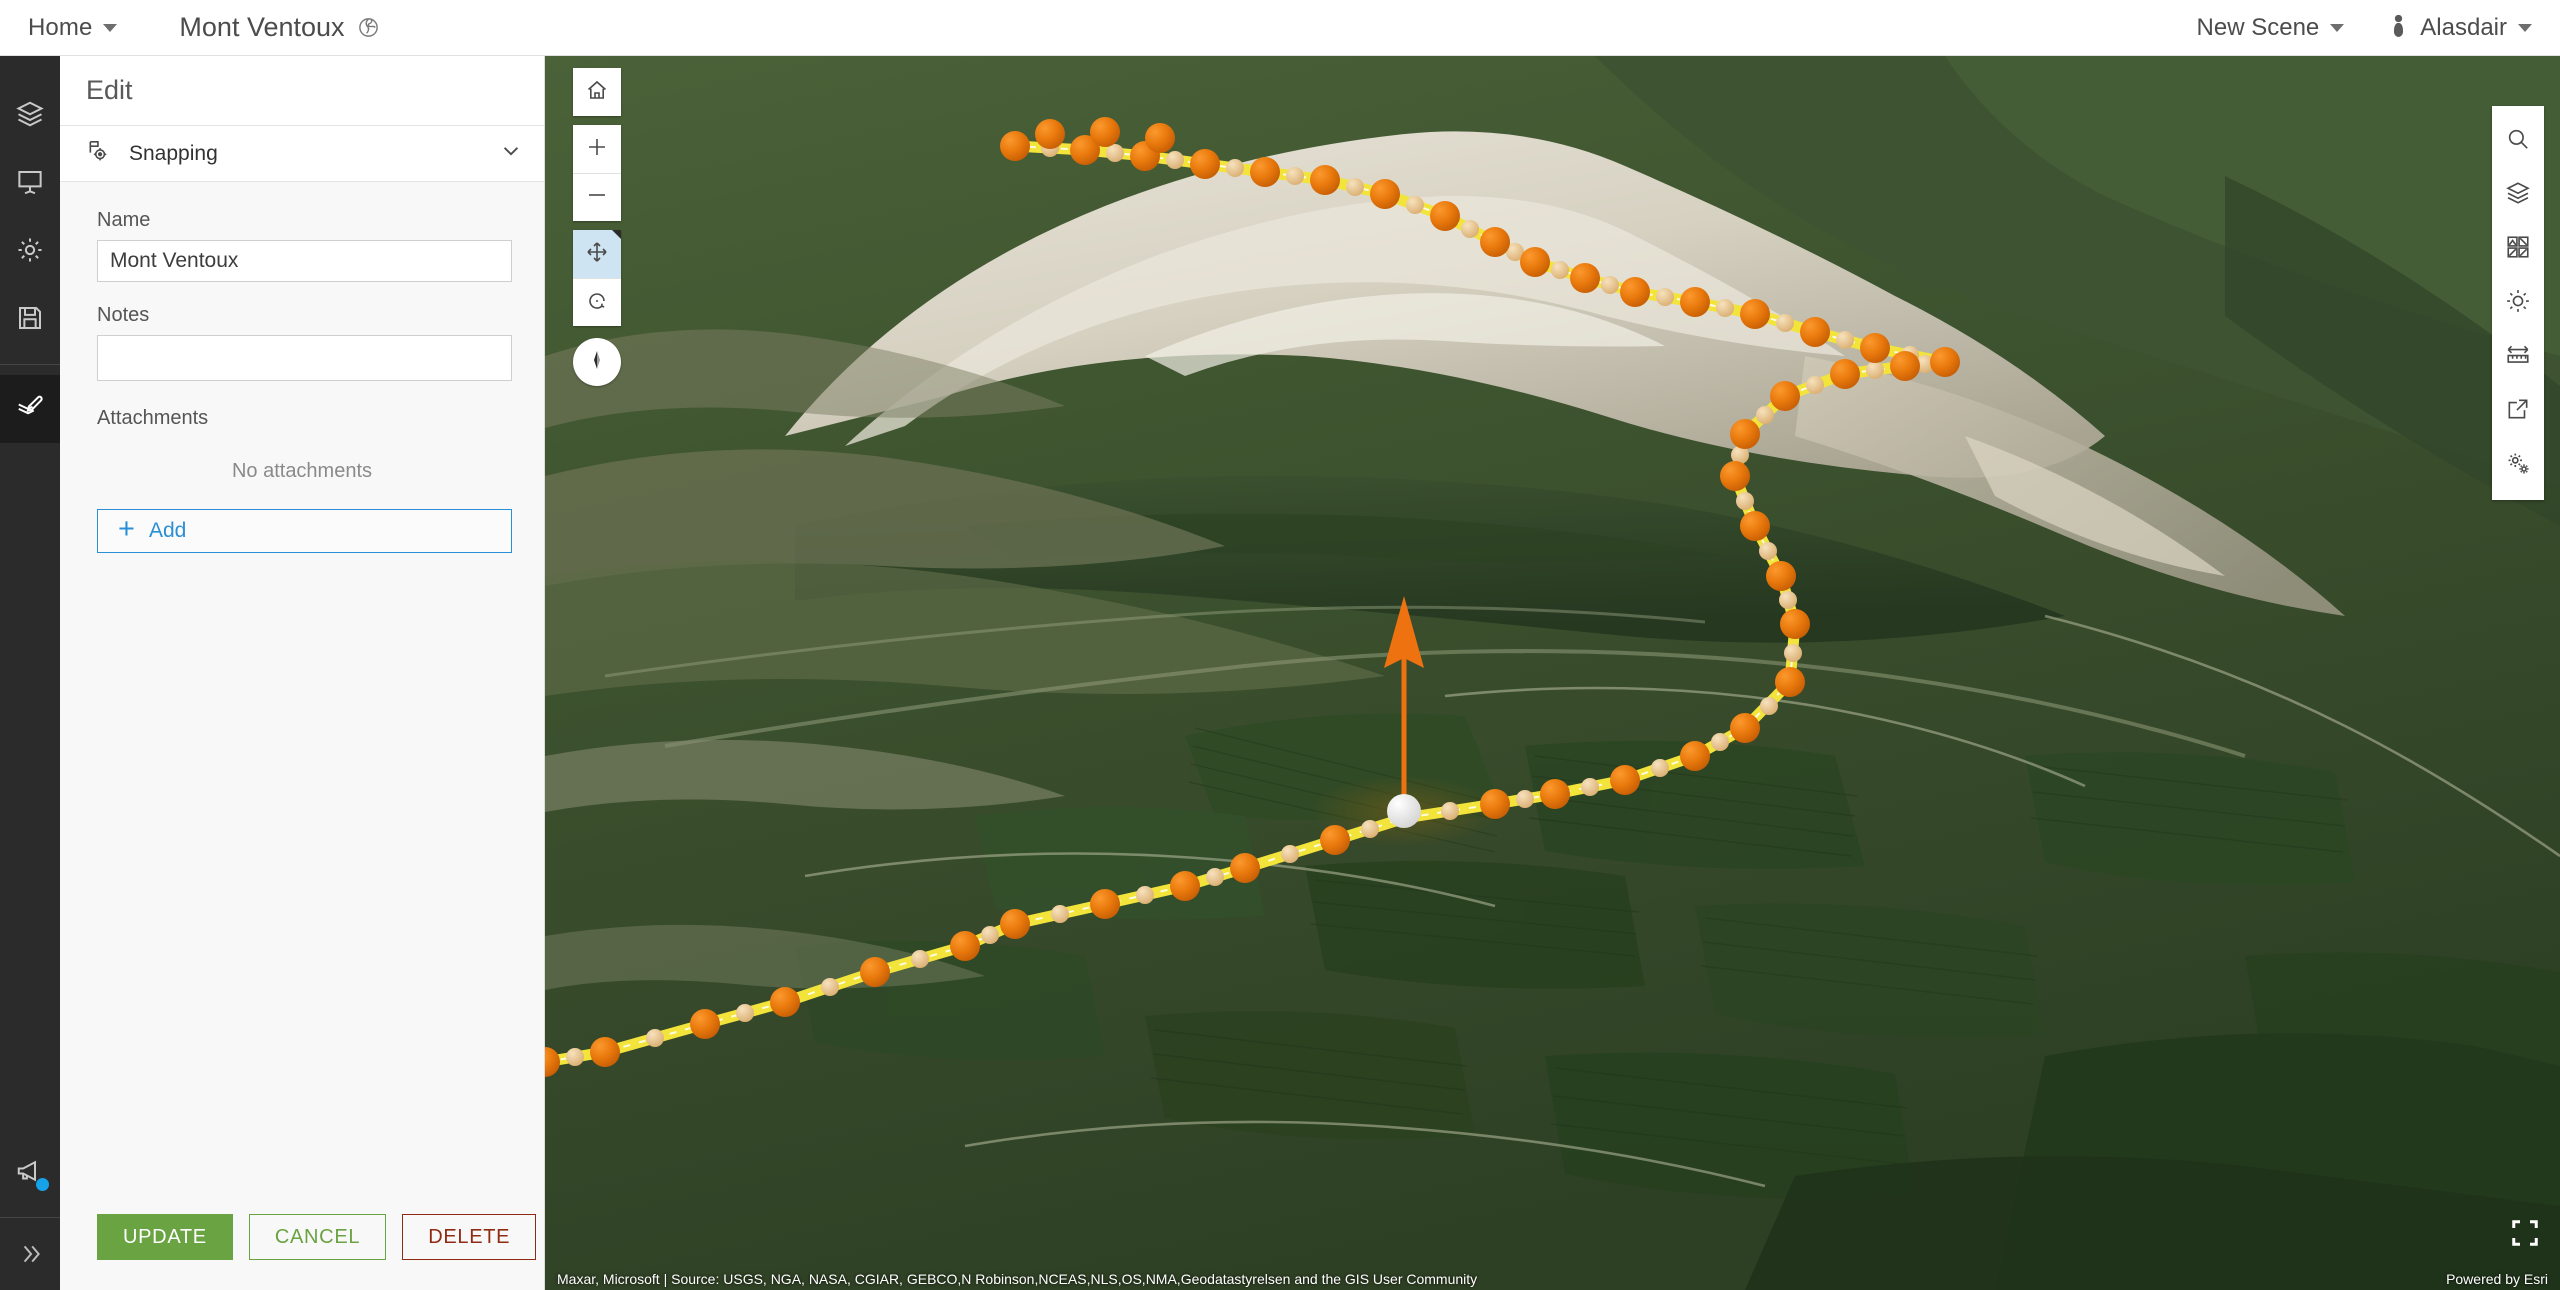 The image size is (2560, 1290). I want to click on gears-icon, so click(2518, 465).